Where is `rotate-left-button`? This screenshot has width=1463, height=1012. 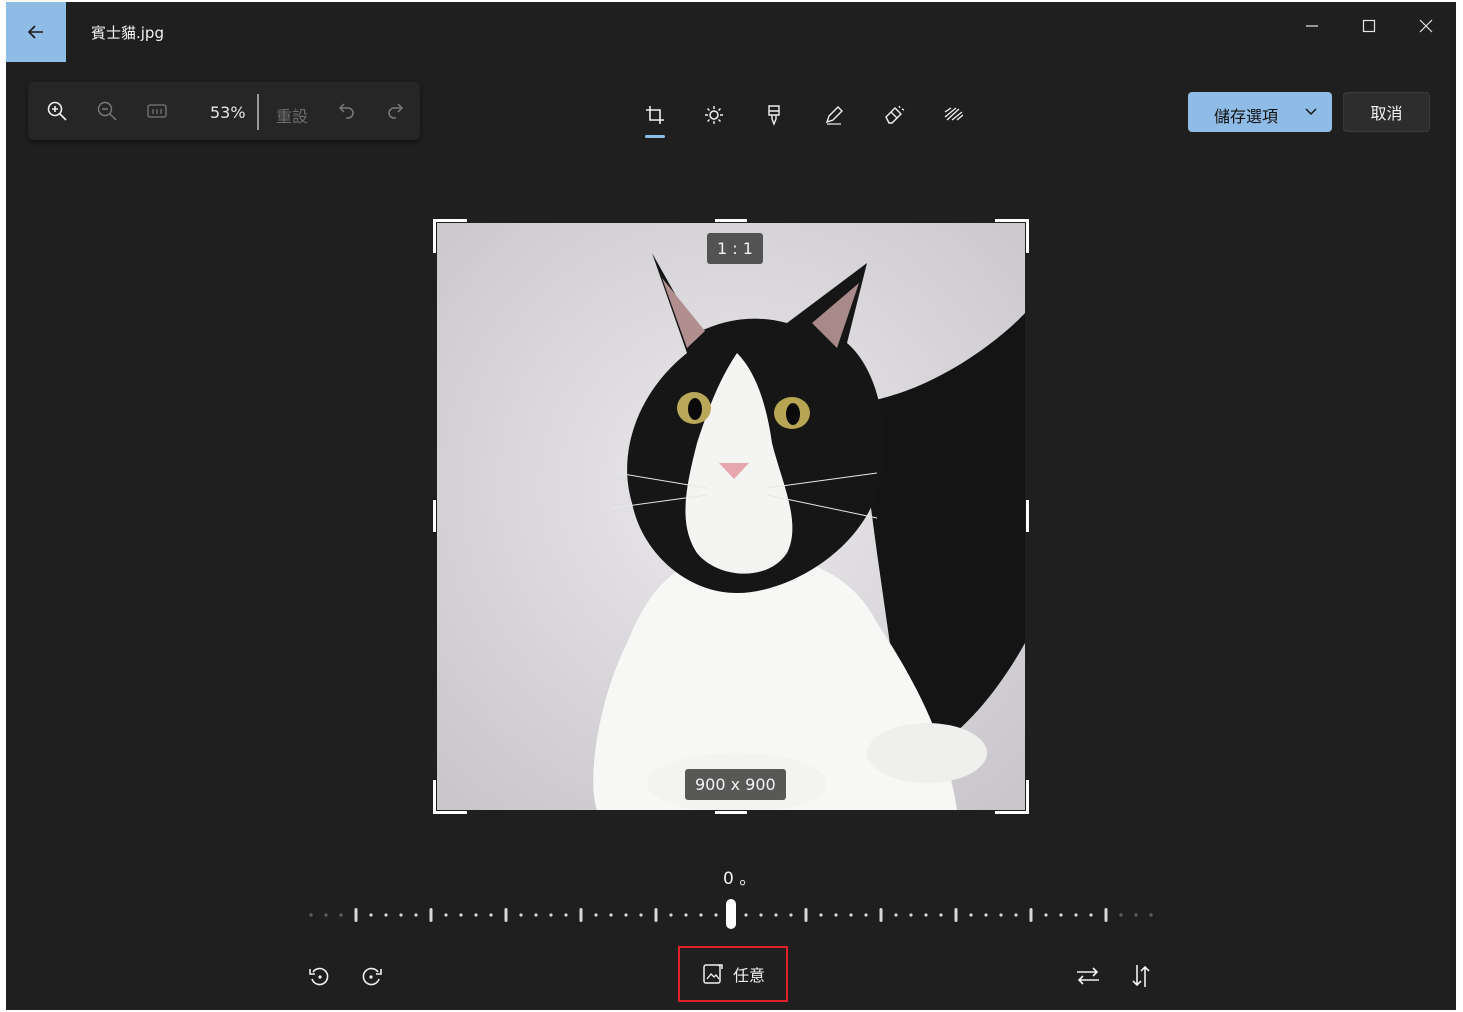 rotate-left-button is located at coordinates (319, 976).